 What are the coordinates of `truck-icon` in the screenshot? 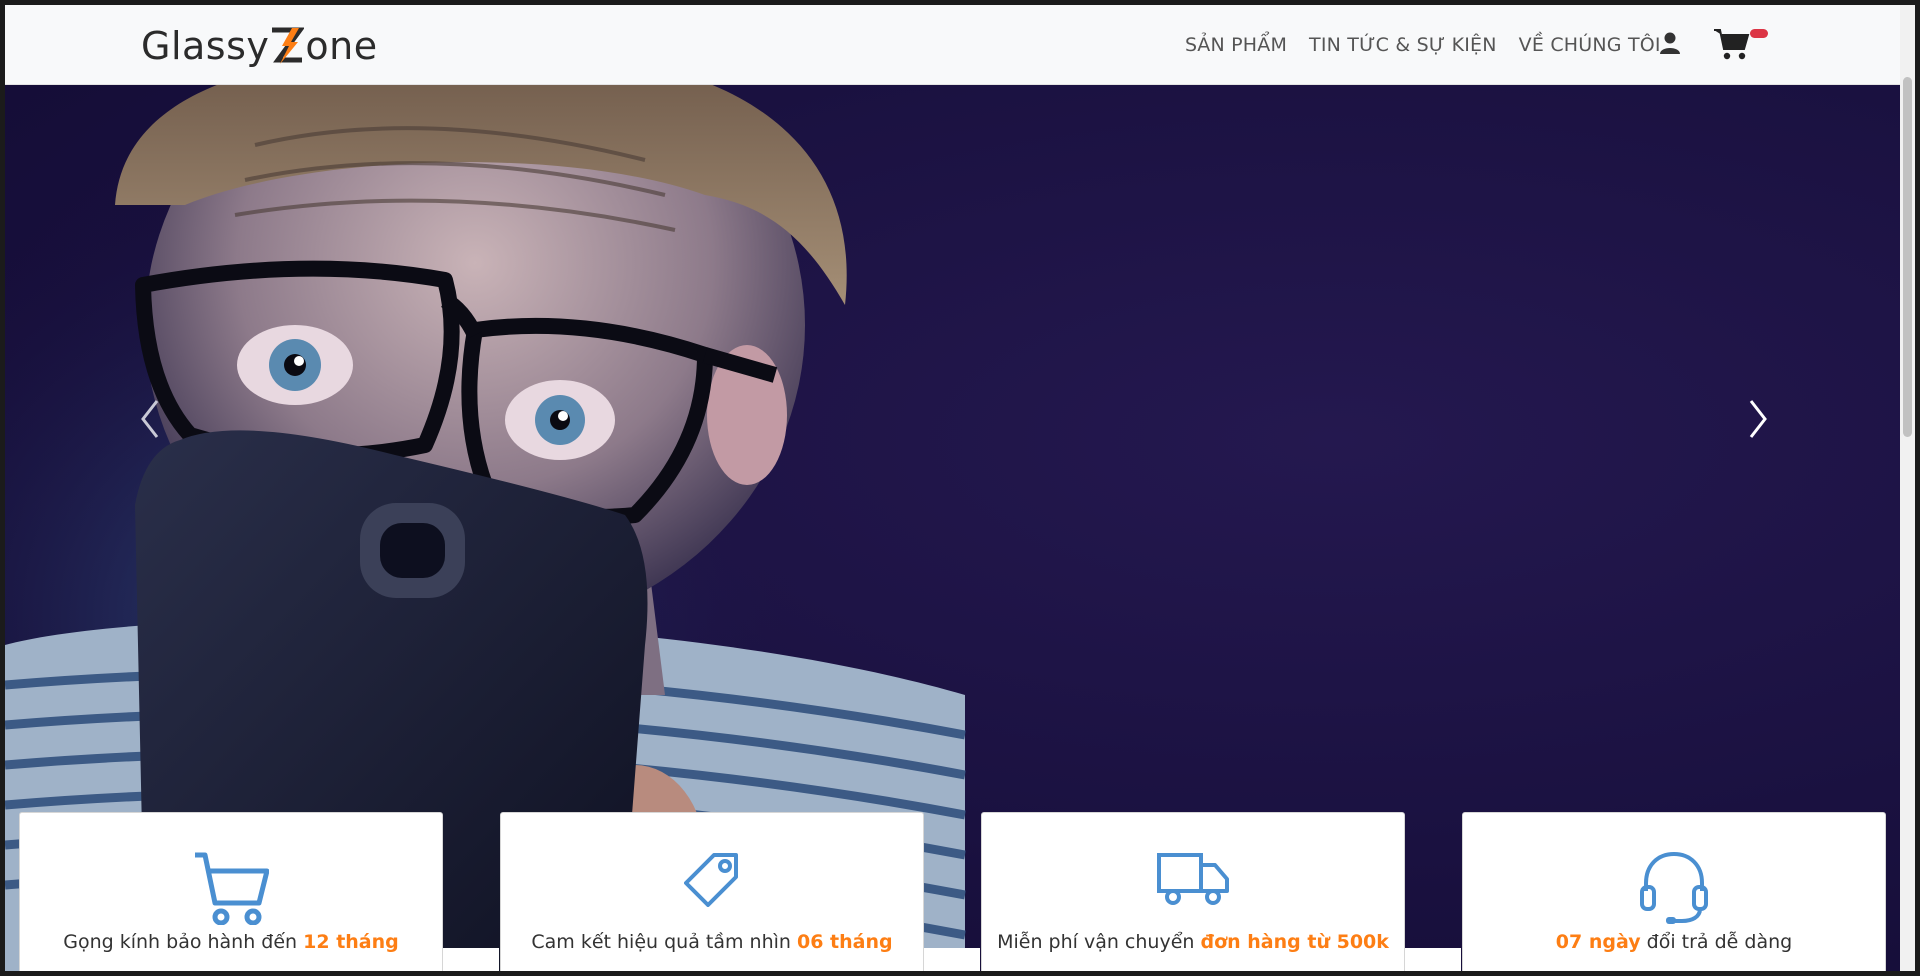 It's located at (1193, 881).